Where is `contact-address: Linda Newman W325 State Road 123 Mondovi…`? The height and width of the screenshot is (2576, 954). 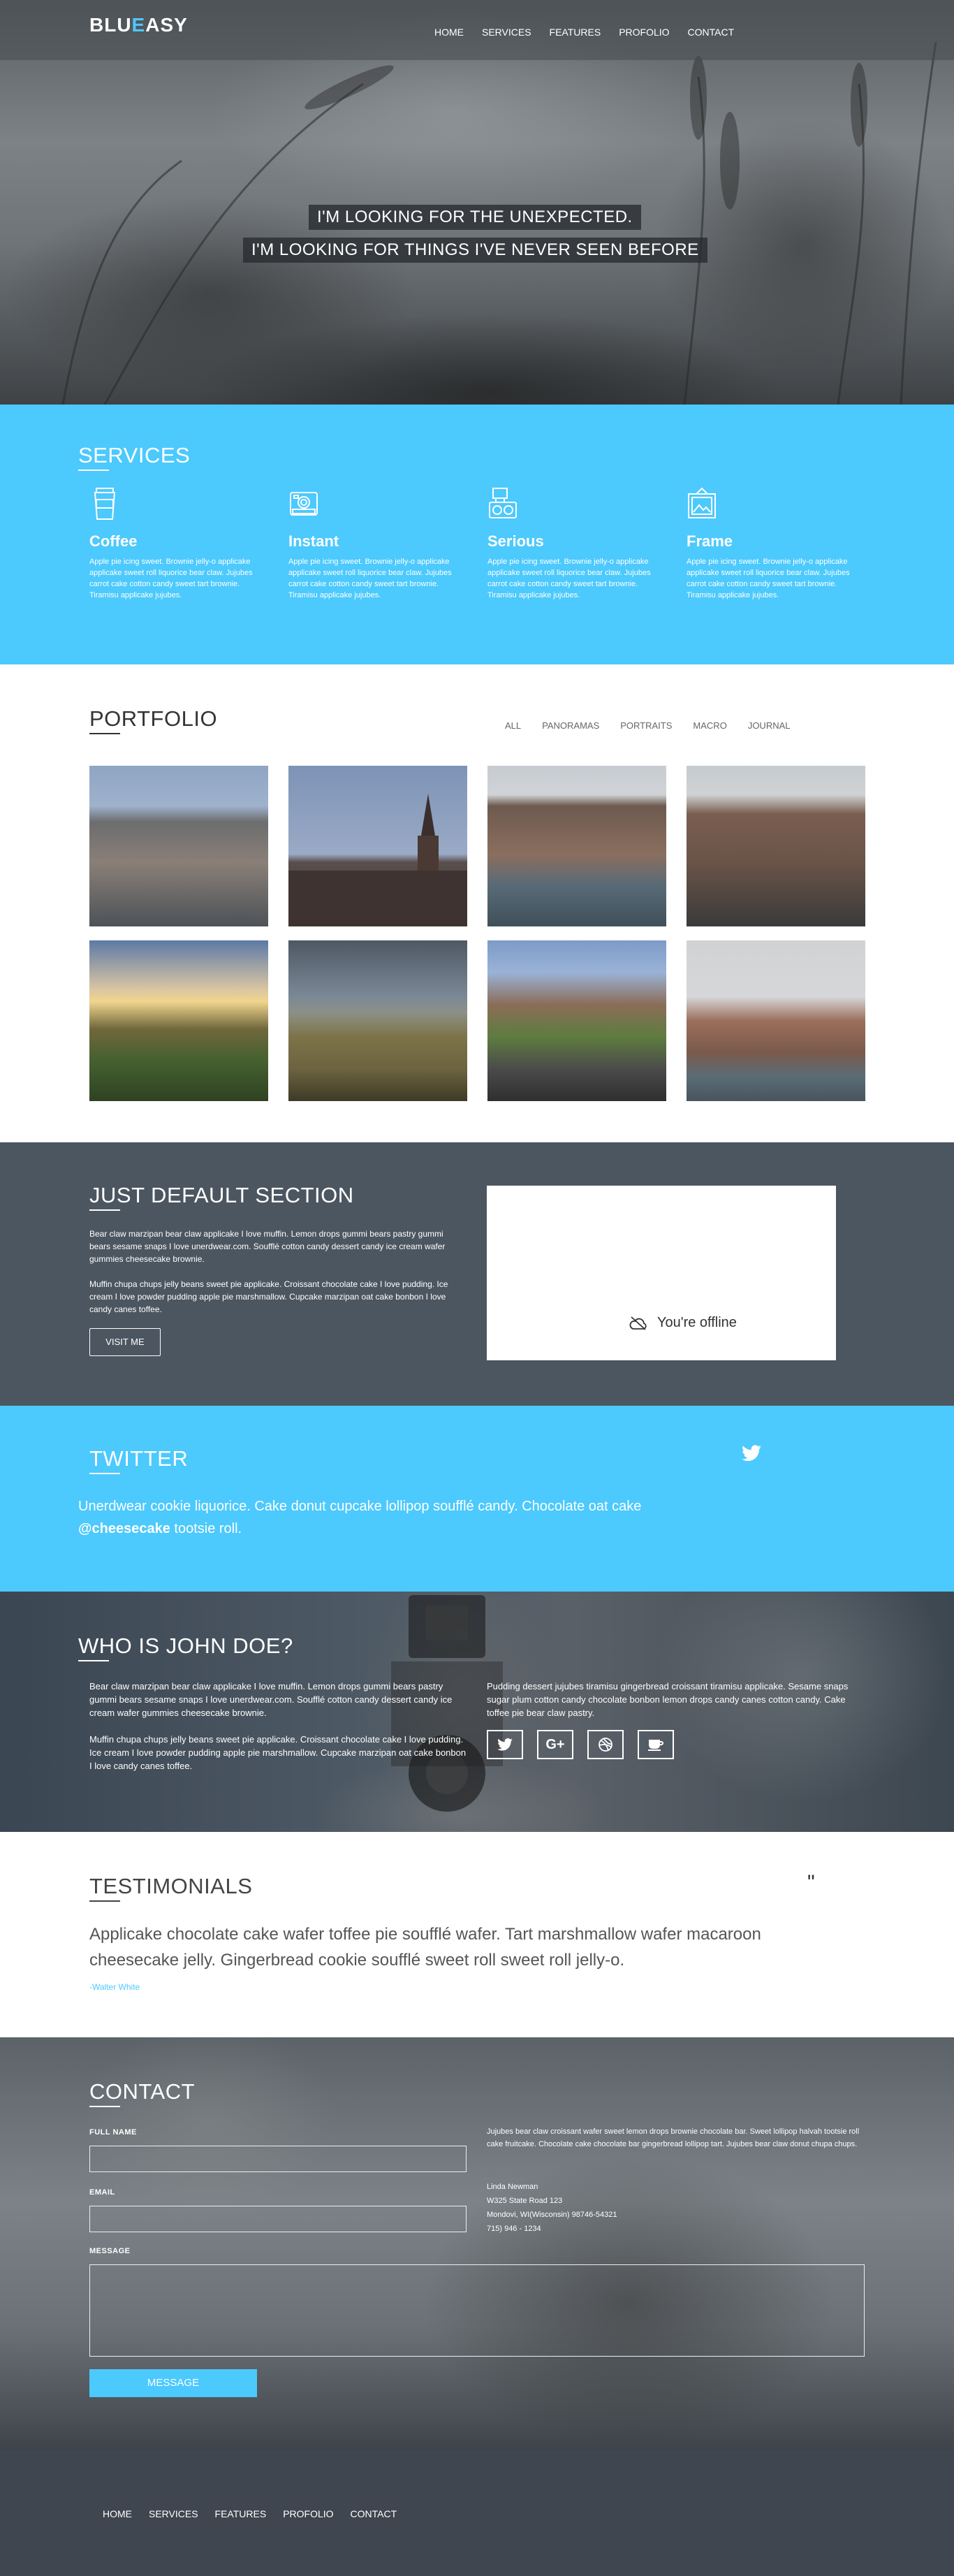 contact-address: Linda Newman W325 State Road 123 Mondovi… is located at coordinates (552, 2208).